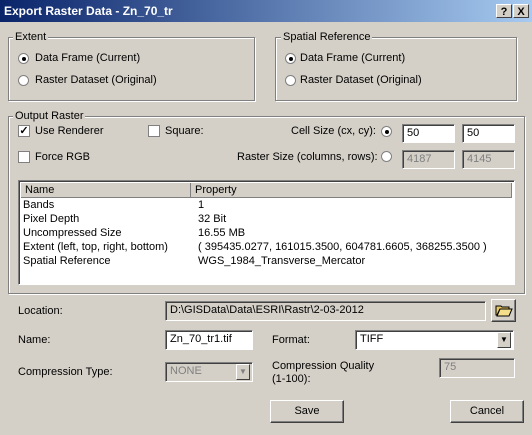 The width and height of the screenshot is (532, 435). What do you see at coordinates (72, 233) in the screenshot?
I see `table-cell-name: Uncompressed Size` at bounding box center [72, 233].